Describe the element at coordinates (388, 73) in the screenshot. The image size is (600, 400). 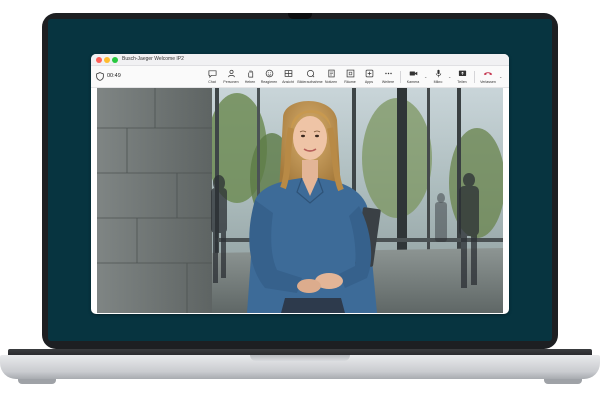
I see `more-icon` at that location.